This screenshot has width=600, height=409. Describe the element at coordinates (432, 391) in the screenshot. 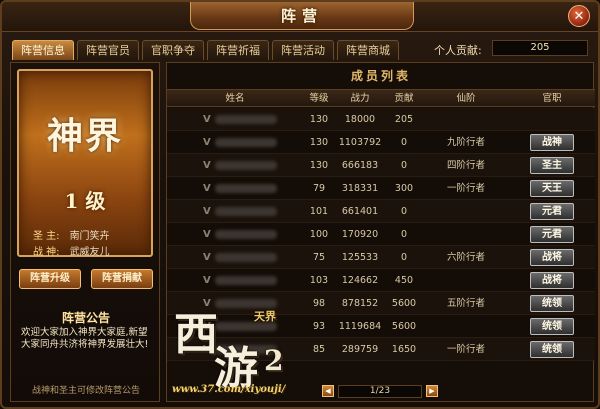

I see `next-page-button: ▶` at that location.